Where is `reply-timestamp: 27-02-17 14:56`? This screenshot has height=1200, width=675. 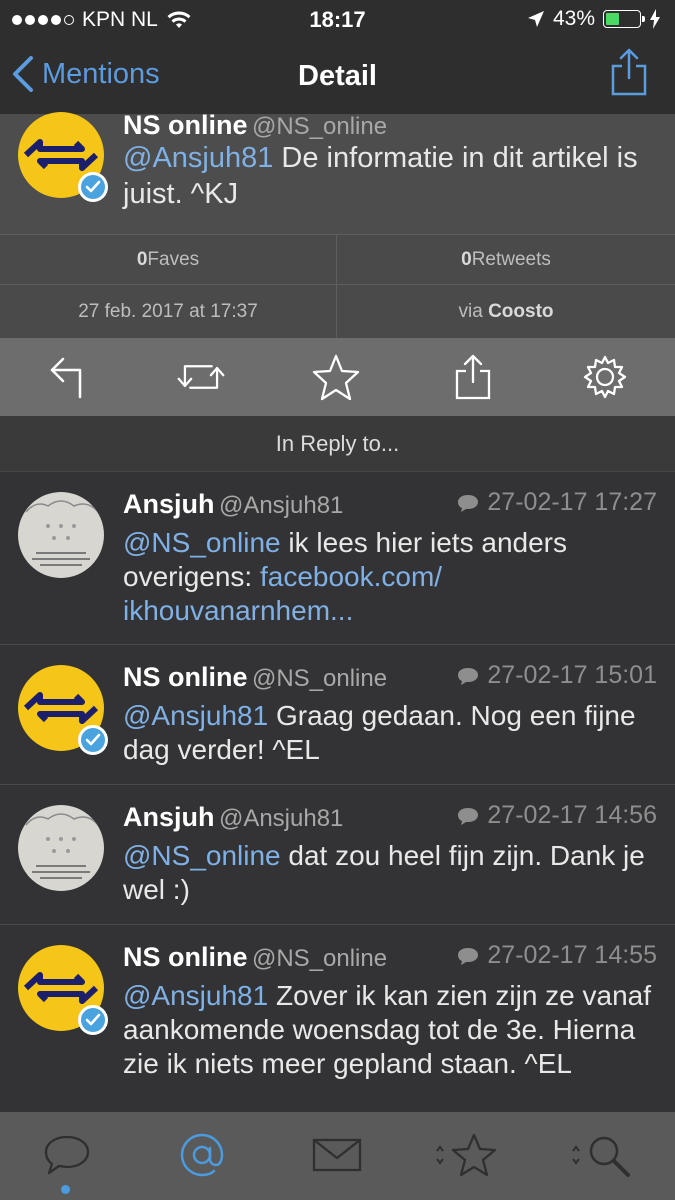 reply-timestamp: 27-02-17 14:56 is located at coordinates (572, 815).